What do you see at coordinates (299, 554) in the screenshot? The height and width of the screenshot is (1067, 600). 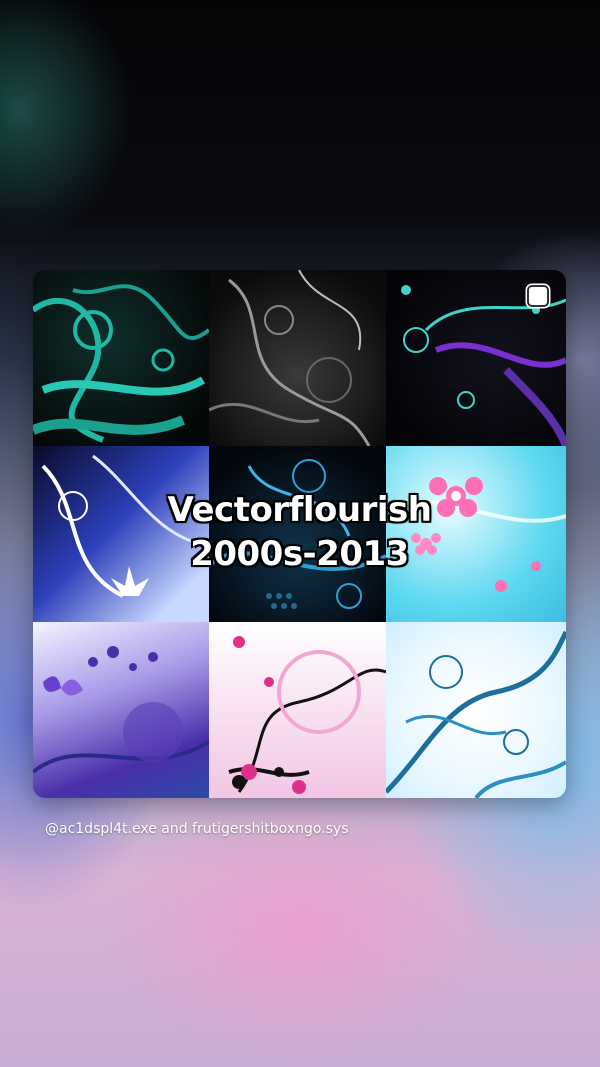 I see `title-line-2: 2000s-2013` at bounding box center [299, 554].